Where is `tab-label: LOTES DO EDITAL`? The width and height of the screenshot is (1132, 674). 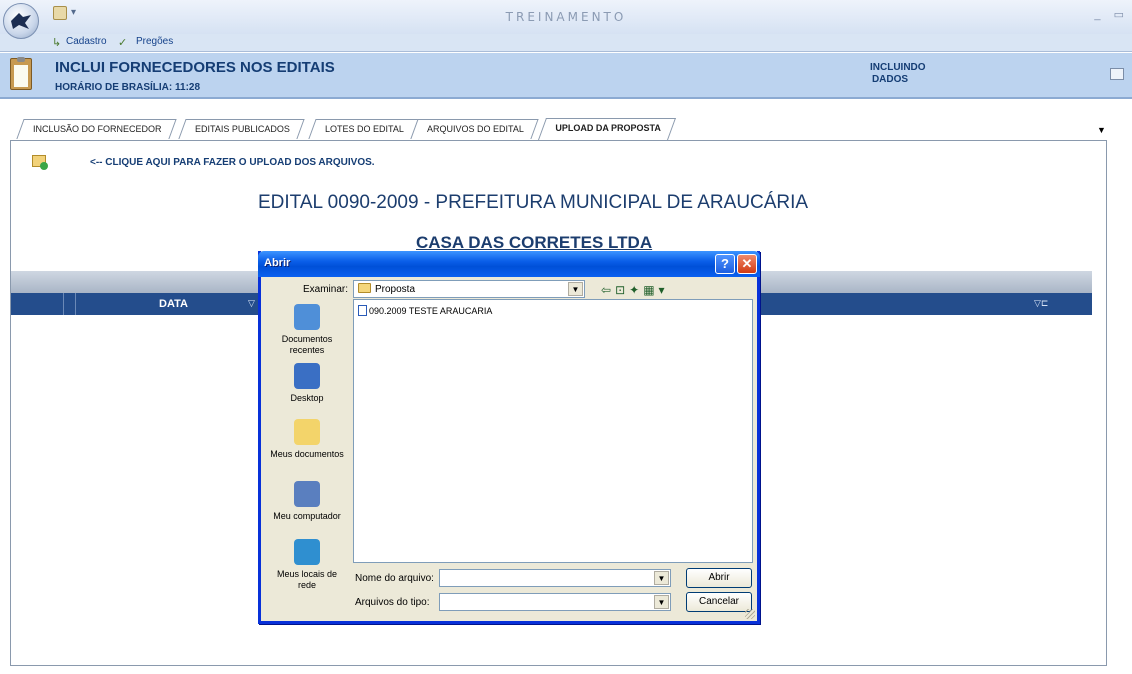 tab-label: LOTES DO EDITAL is located at coordinates (364, 129).